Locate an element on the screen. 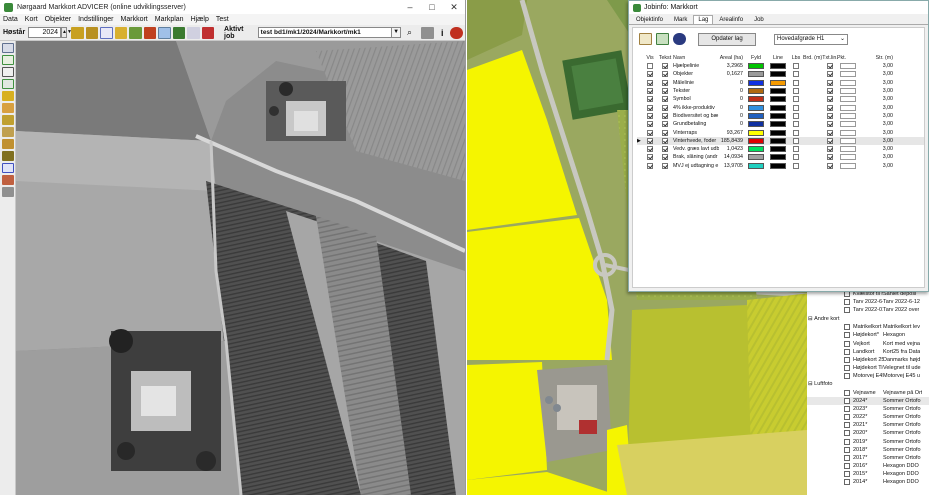  layer-row-selected: 2024* Sommer Ortofo is located at coordinates (868, 401).